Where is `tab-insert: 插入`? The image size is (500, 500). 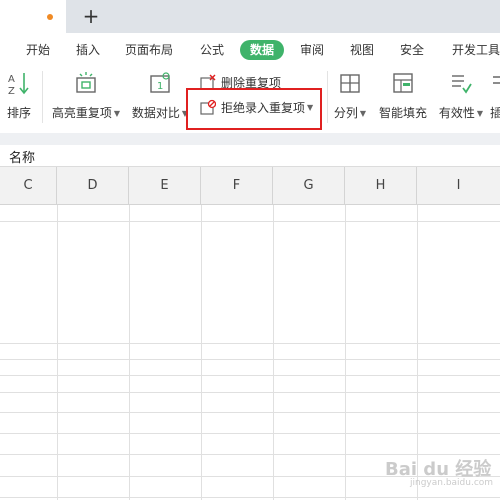
tab-insert: 插入 is located at coordinates (88, 50).